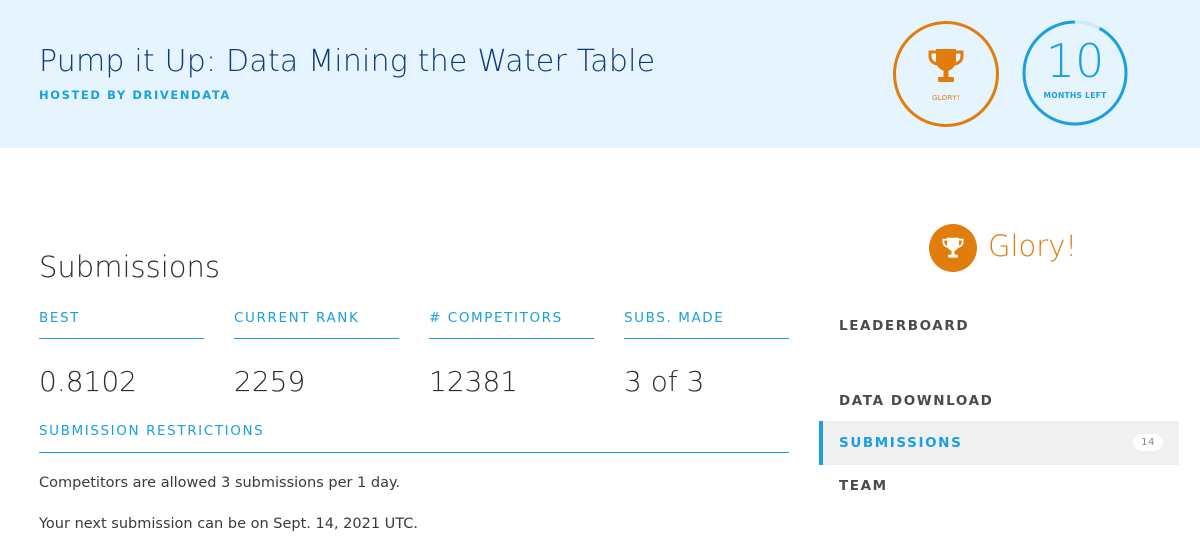  What do you see at coordinates (1032, 246) in the screenshot?
I see `prize-text: Glory!` at bounding box center [1032, 246].